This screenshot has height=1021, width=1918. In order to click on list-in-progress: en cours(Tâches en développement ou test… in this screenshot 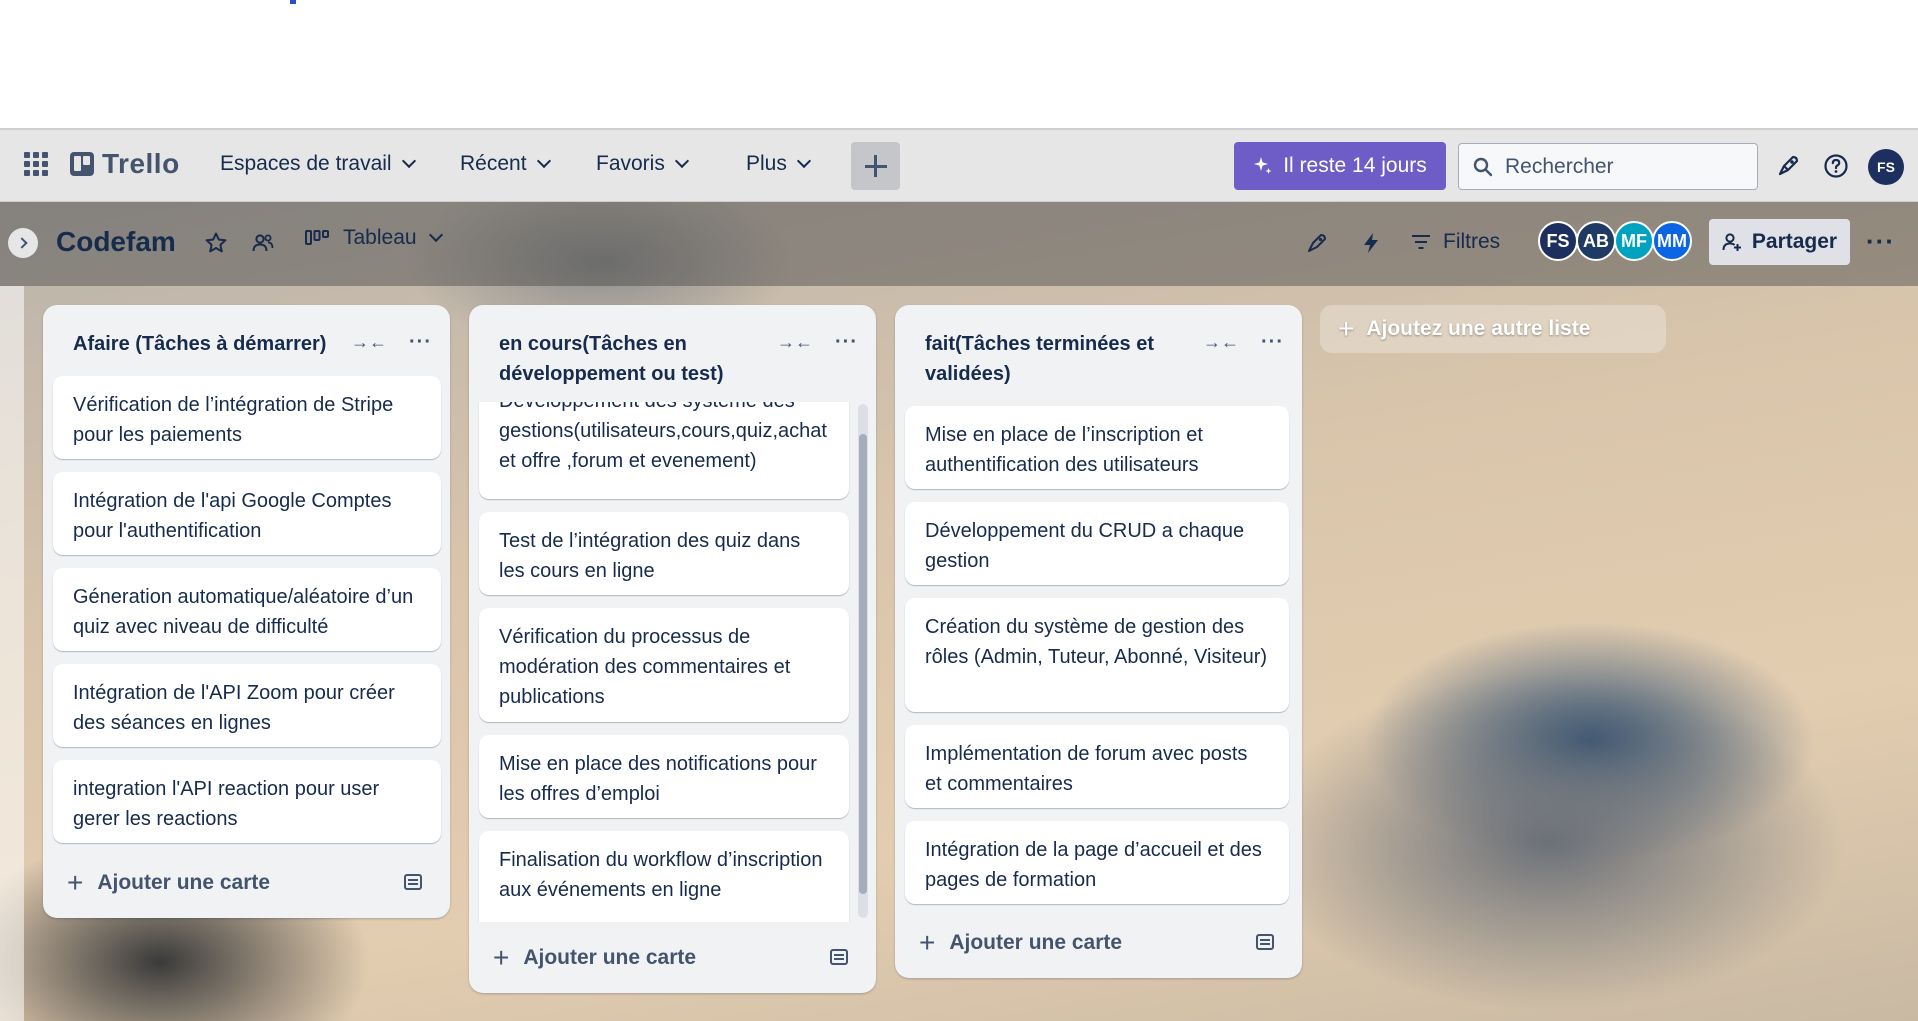, I will do `click(672, 649)`.